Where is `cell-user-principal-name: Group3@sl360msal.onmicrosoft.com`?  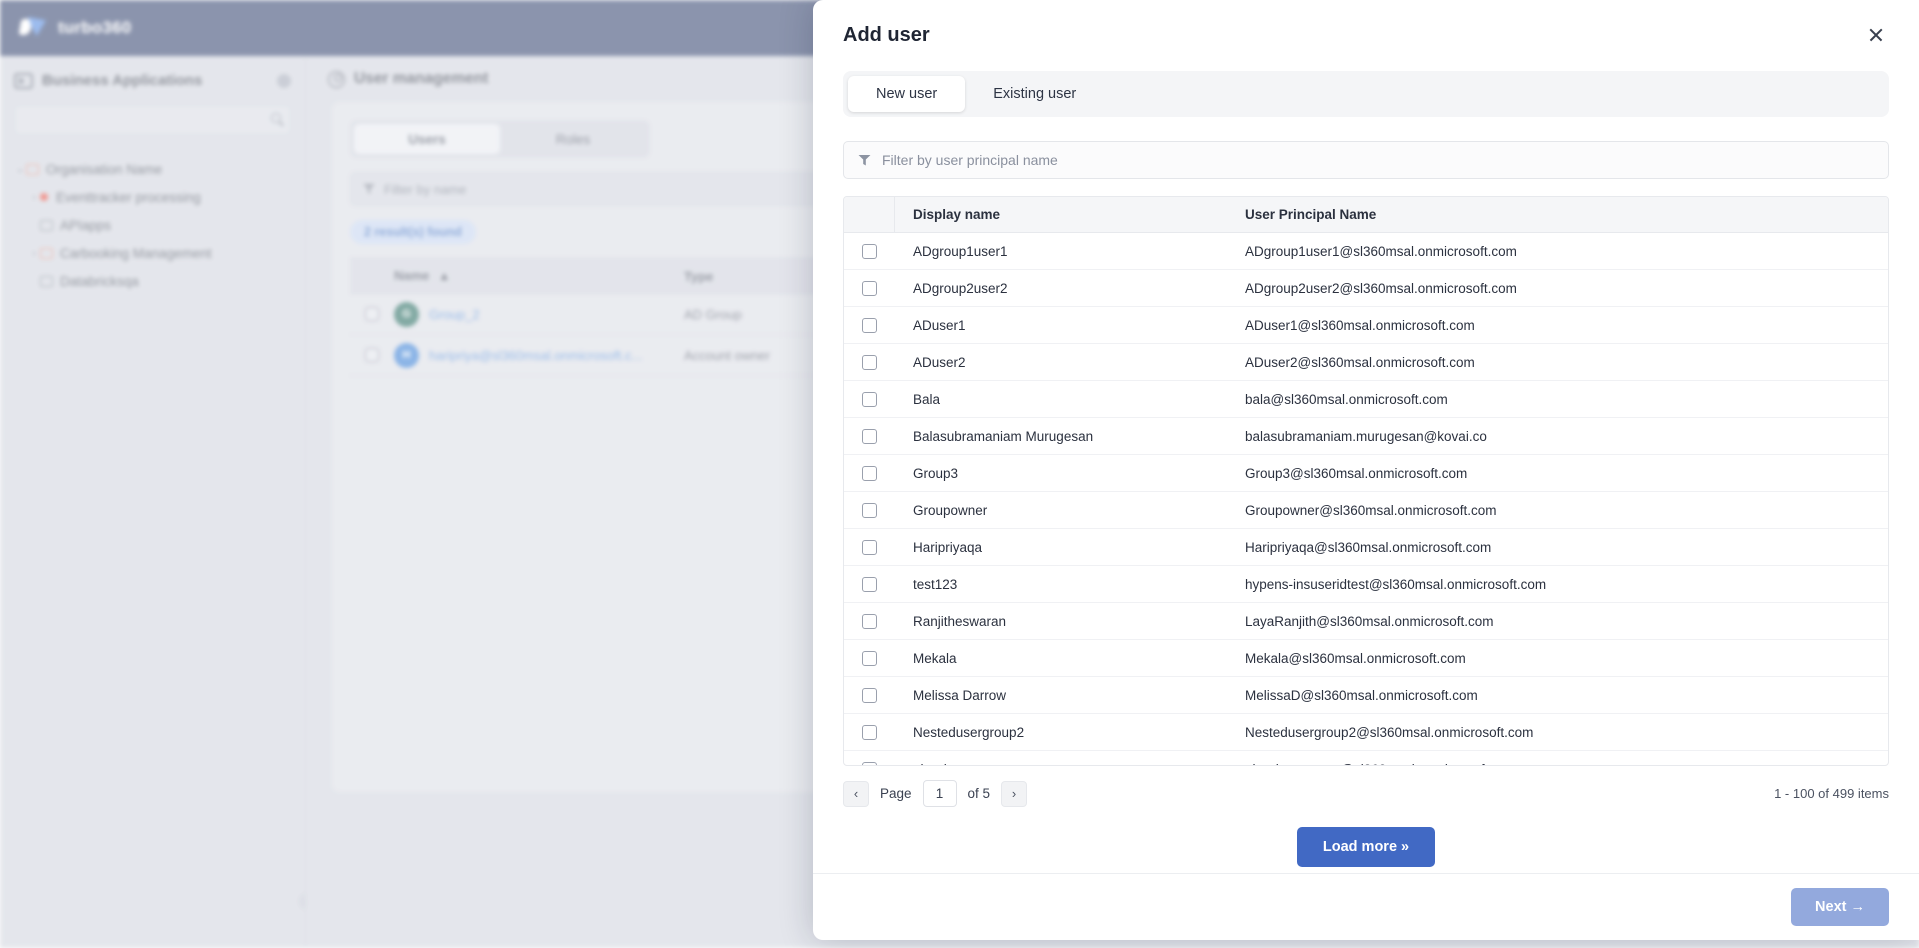
cell-user-principal-name: Group3@sl360msal.onmicrosoft.com is located at coordinates (1356, 473).